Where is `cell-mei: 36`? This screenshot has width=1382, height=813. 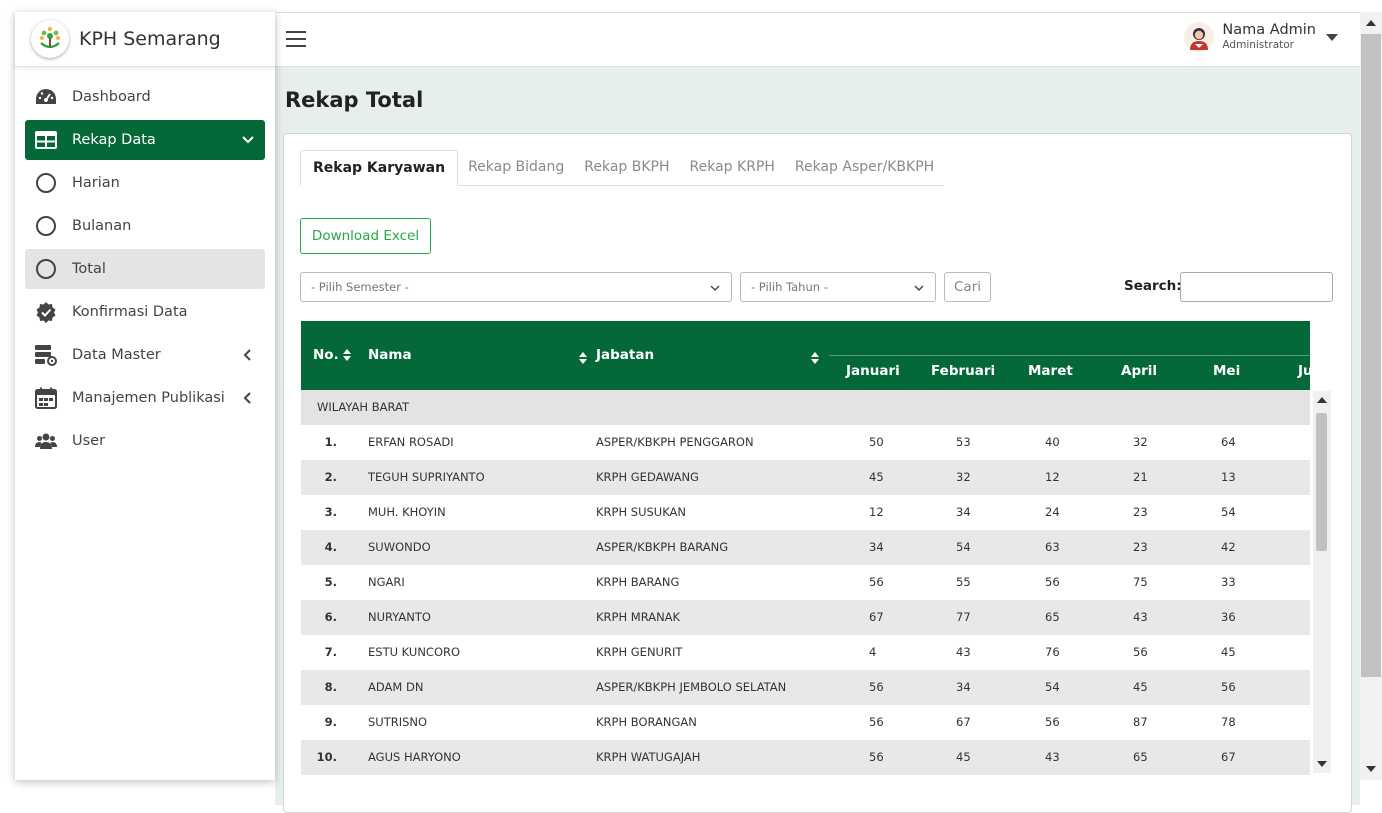
cell-mei: 36 is located at coordinates (1228, 617).